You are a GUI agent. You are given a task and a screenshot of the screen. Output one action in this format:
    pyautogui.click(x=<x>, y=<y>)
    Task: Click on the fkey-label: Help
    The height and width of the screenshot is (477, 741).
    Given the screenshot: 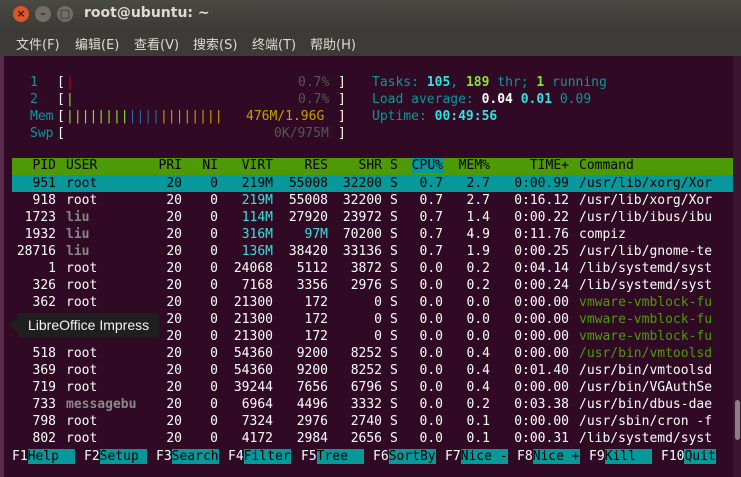 What is the action you would take?
    pyautogui.click(x=51, y=456)
    